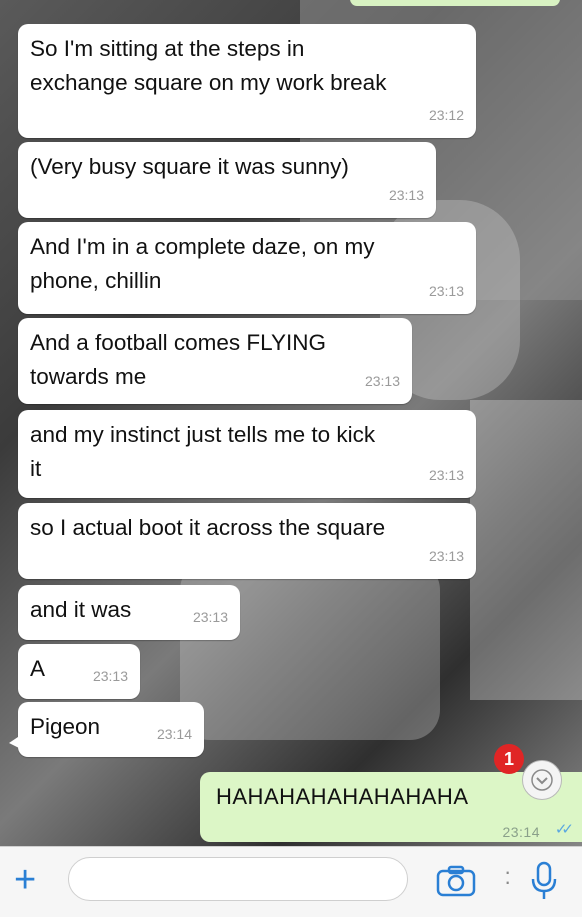 The height and width of the screenshot is (917, 582). Describe the element at coordinates (526, 550) in the screenshot. I see `background-photo-detail` at that location.